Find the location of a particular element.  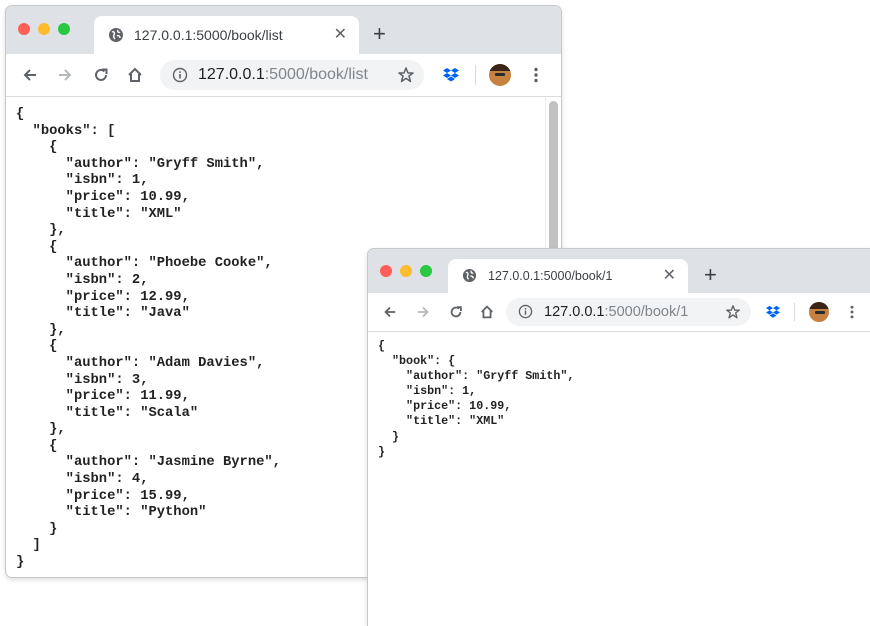

url-text: 127.0.0.1:5000/book/list is located at coordinates (283, 75).